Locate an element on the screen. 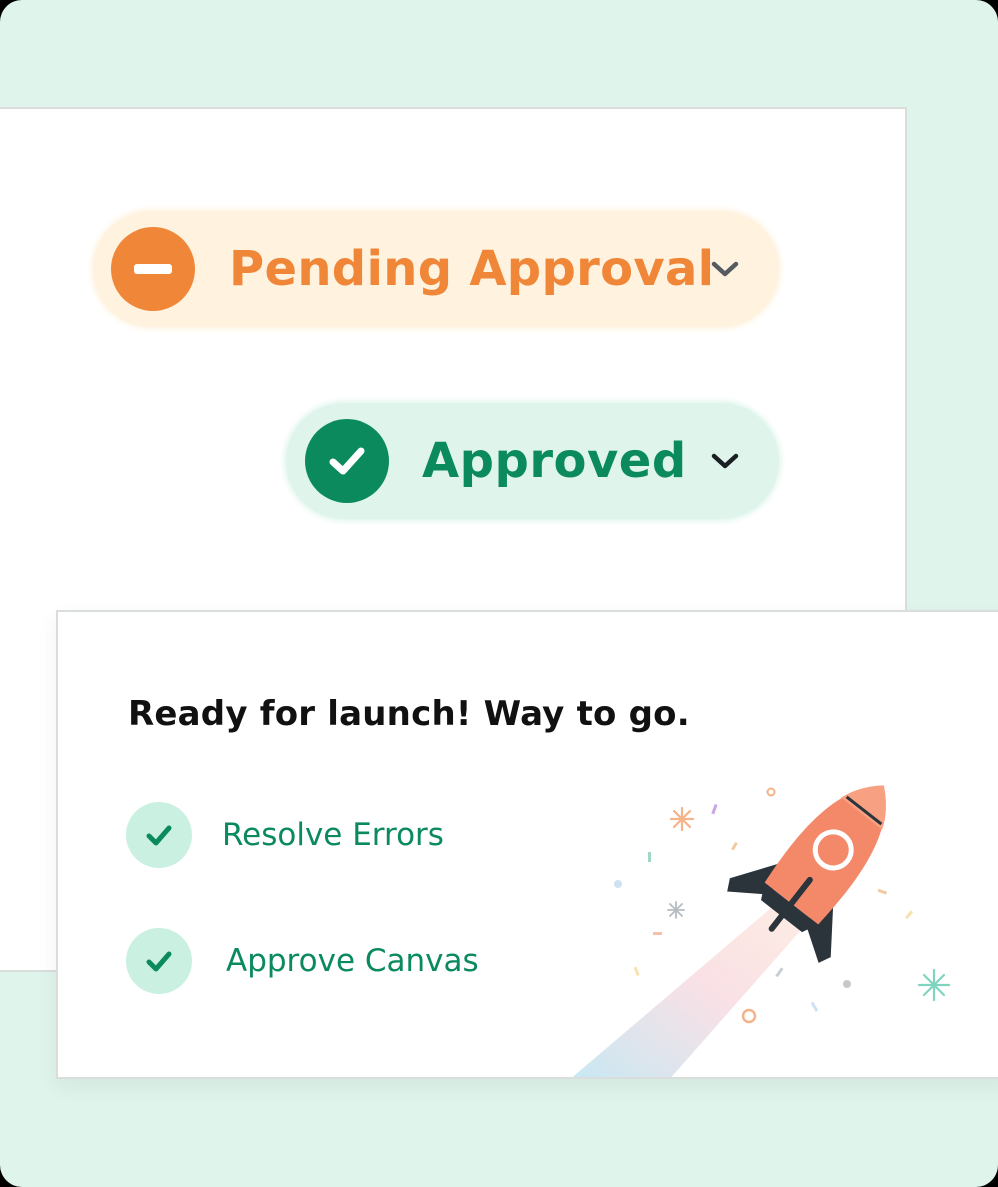 The image size is (998, 1187). checklist-label: Approve Canvas is located at coordinates (352, 961).